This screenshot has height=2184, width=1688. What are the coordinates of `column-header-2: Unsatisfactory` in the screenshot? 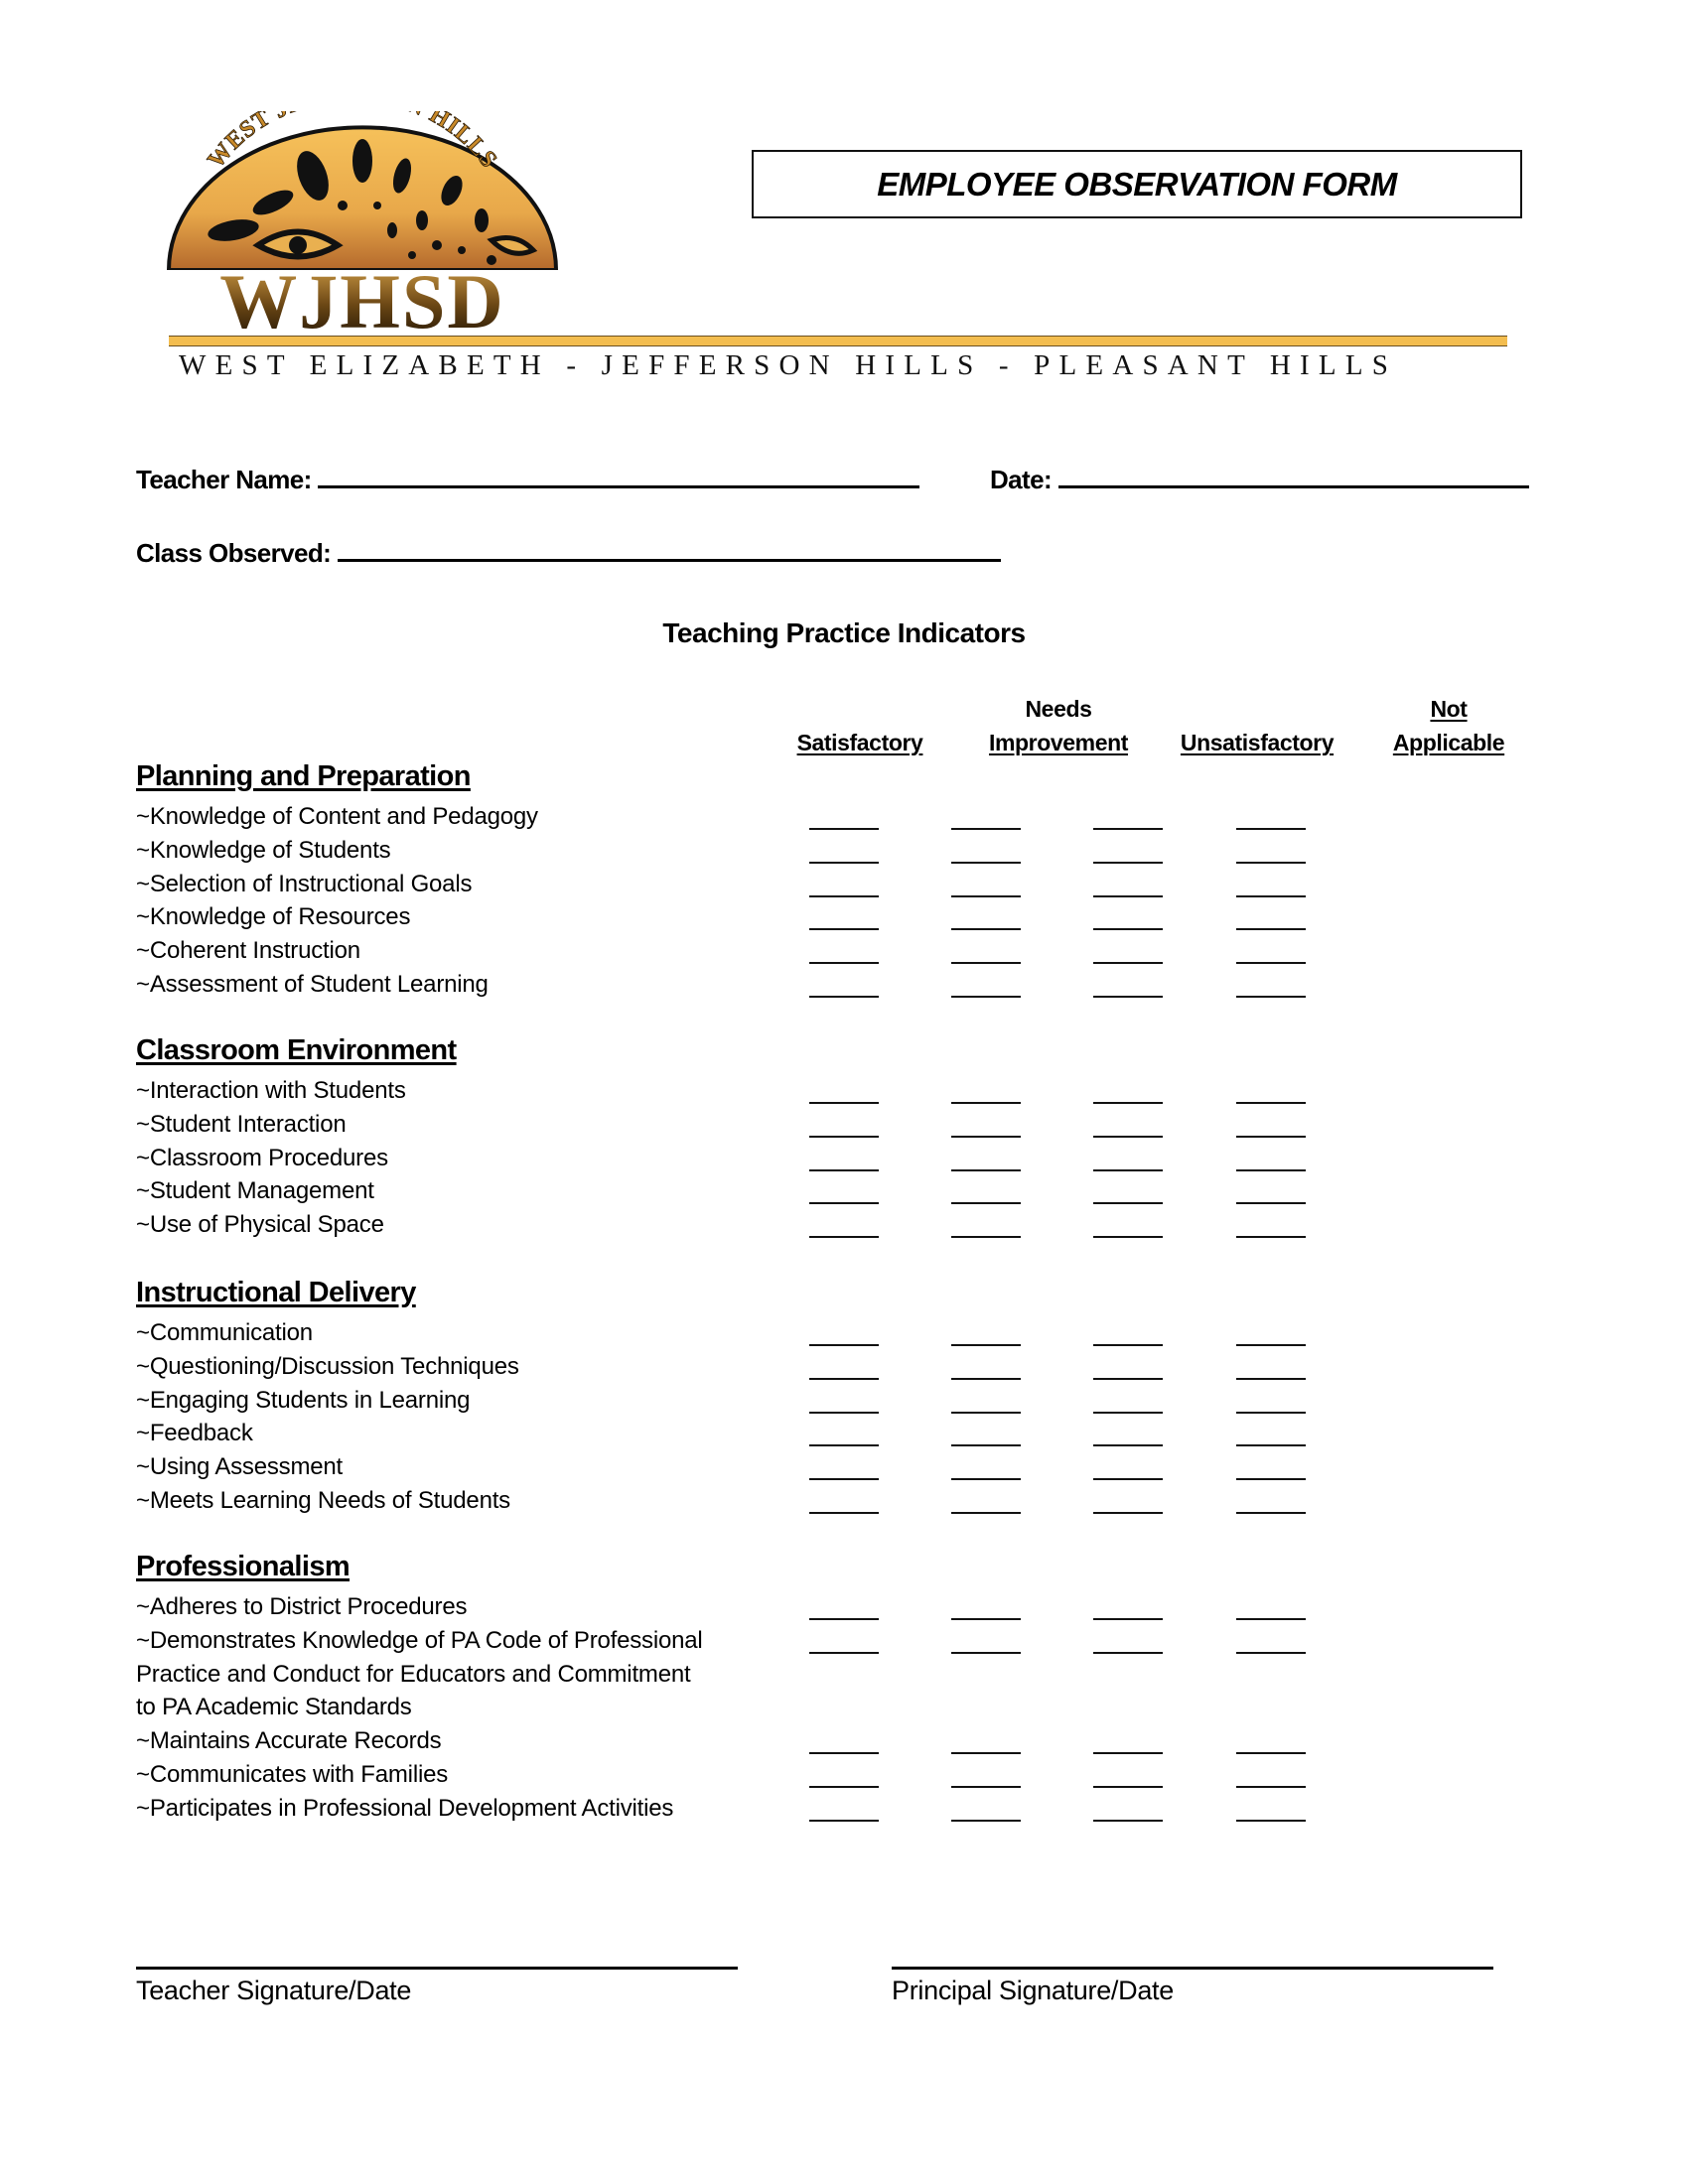 It's located at (1257, 725).